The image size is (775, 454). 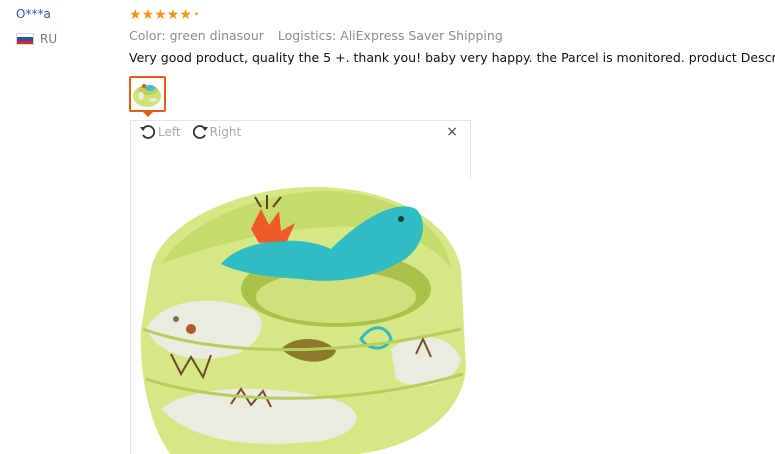 What do you see at coordinates (190, 132) in the screenshot?
I see `viewer-toolbar: Left Right` at bounding box center [190, 132].